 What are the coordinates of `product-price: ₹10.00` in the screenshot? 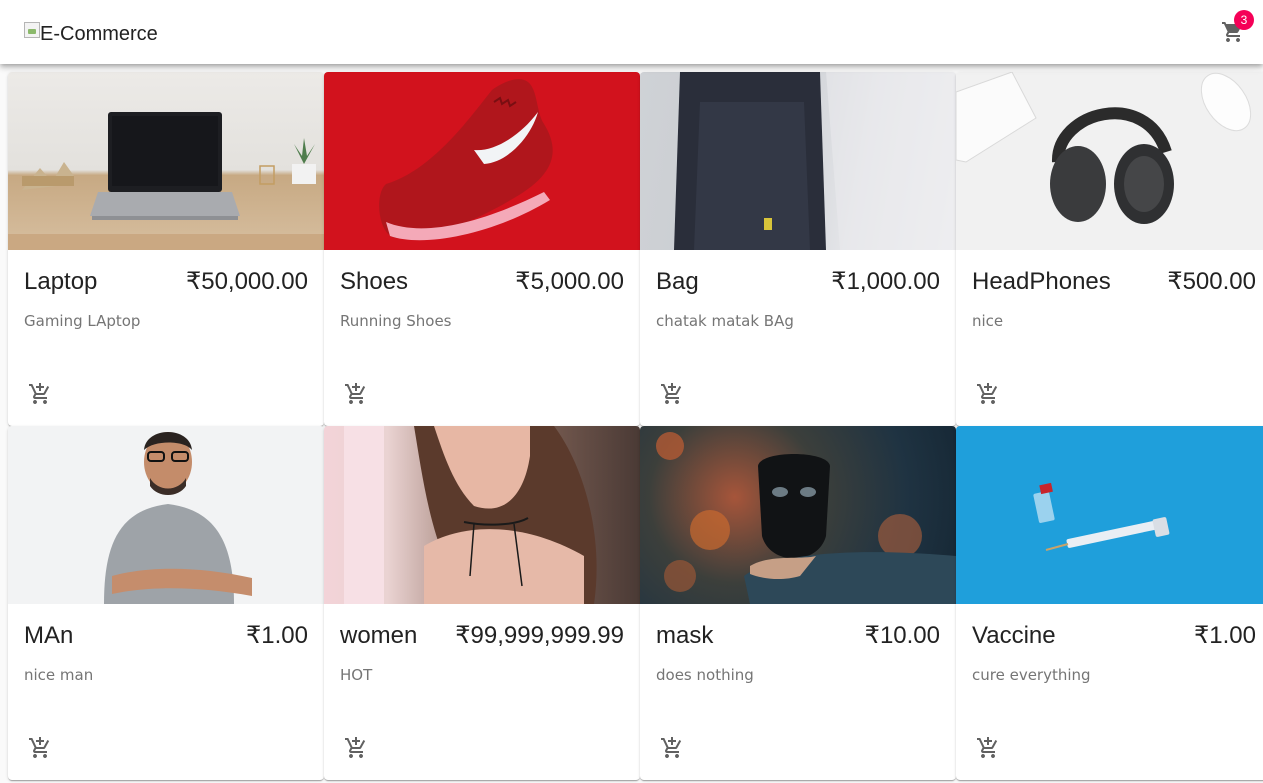 It's located at (902, 635).